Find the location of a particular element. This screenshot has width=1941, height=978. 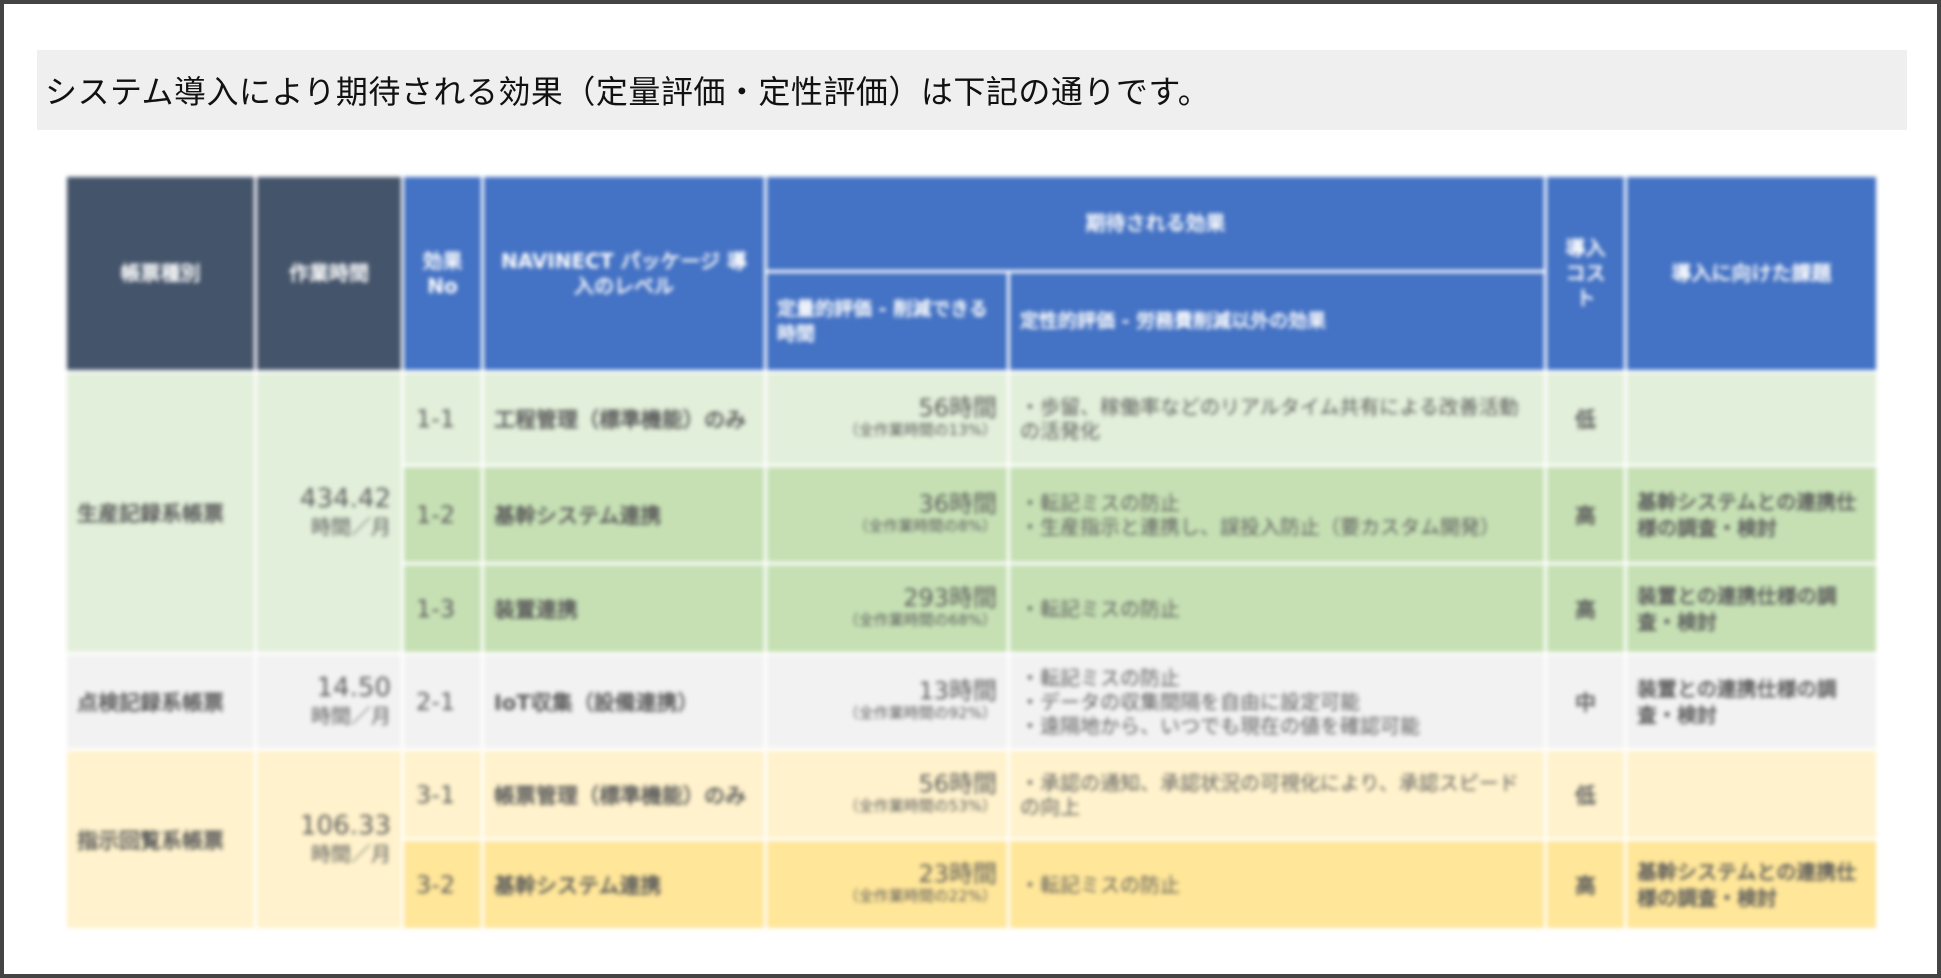

quantitative-cell: 56時間 （全作業時間の53%） is located at coordinates (887, 794).